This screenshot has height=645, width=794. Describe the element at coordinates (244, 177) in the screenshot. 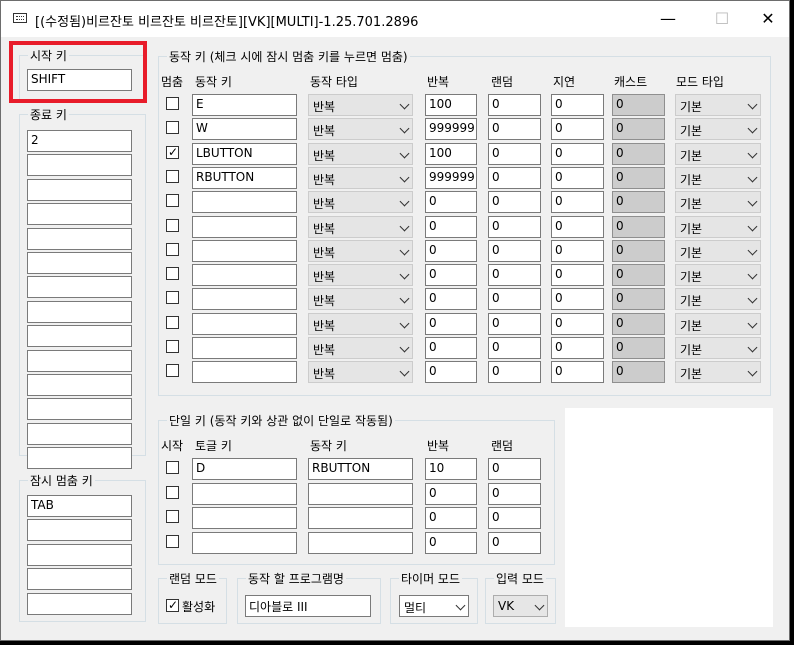

I see `action-key-field: RBUTTON` at that location.